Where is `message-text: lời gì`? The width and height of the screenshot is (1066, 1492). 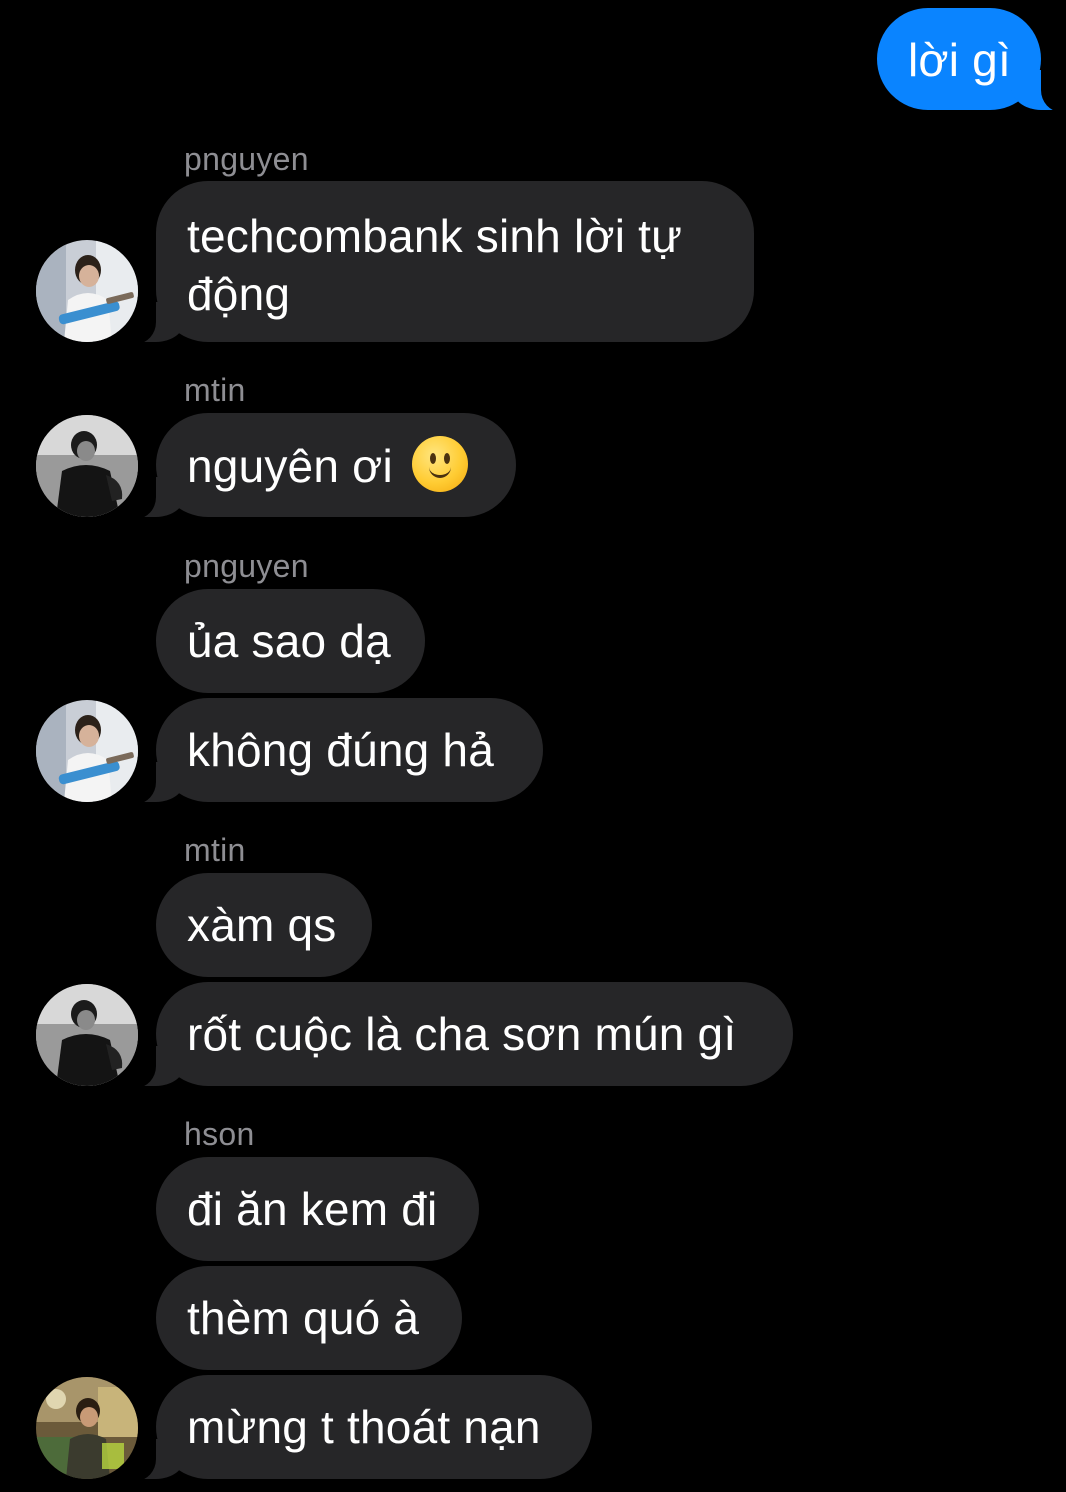
message-text: lời gì is located at coordinates (959, 60).